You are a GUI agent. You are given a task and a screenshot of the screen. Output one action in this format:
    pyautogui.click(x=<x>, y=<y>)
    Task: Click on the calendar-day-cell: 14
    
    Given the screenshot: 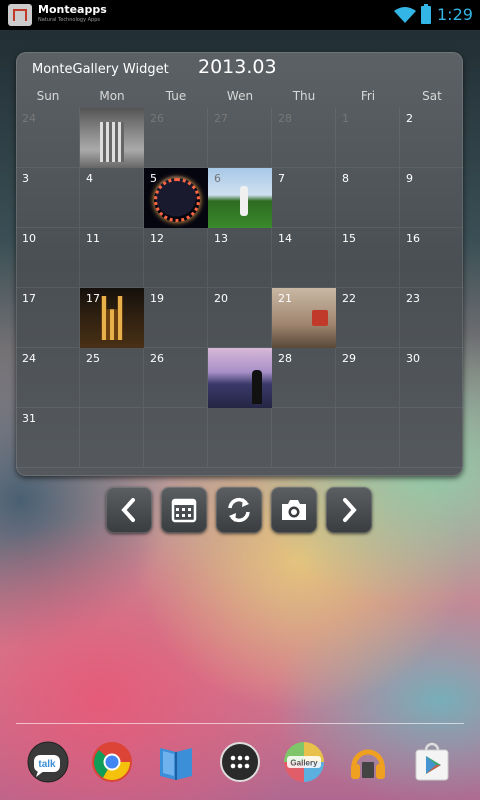 What is the action you would take?
    pyautogui.click(x=304, y=258)
    